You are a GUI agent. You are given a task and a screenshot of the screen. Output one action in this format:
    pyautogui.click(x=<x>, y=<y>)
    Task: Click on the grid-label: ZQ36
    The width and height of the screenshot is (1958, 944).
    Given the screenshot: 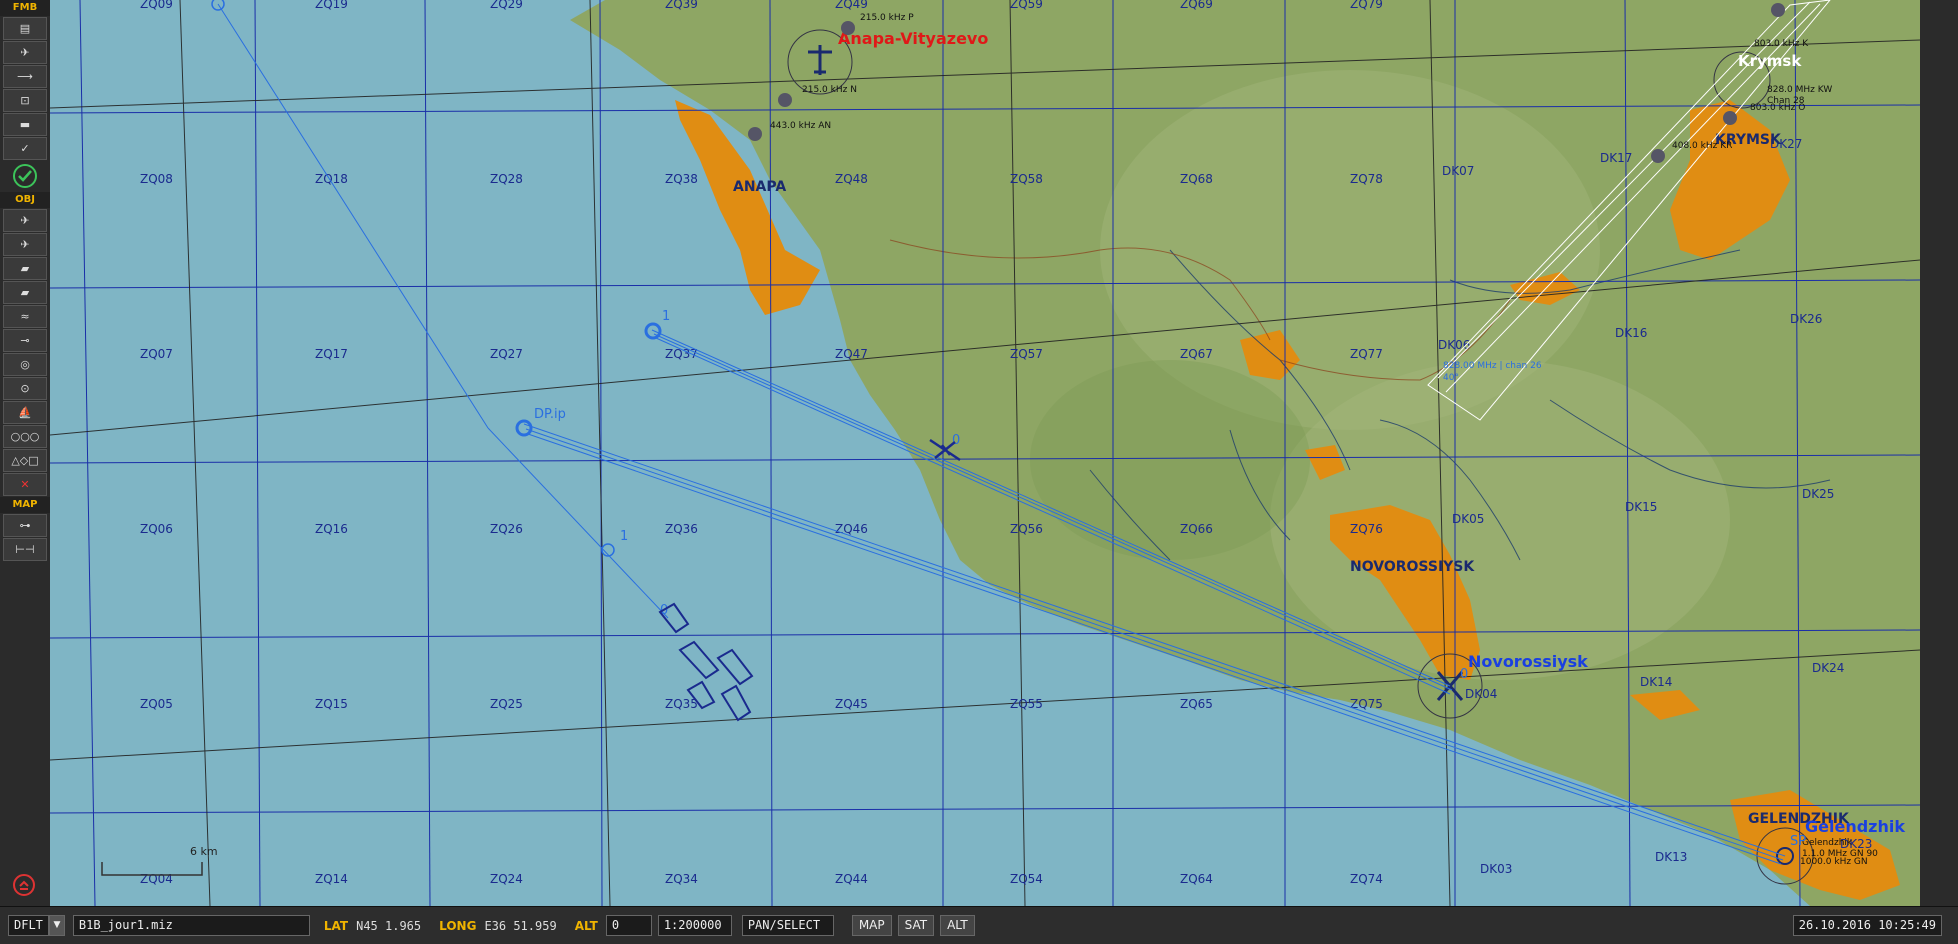 What is the action you would take?
    pyautogui.click(x=681, y=529)
    